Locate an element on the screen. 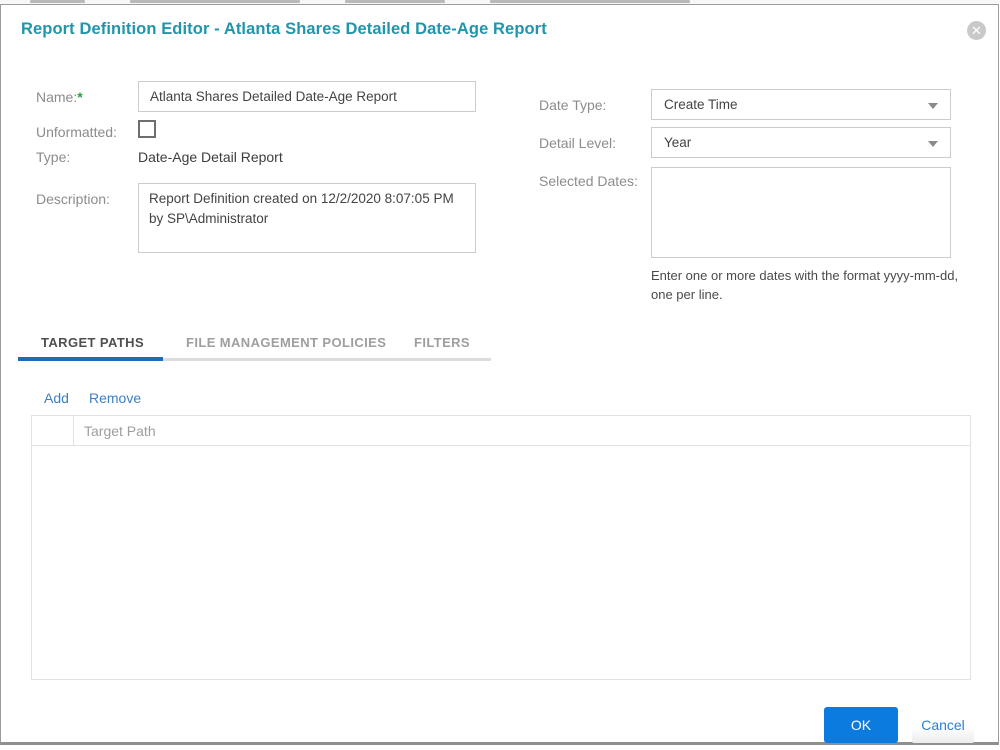 This screenshot has height=750, width=1000. tab-filters: FILTERS is located at coordinates (442, 342).